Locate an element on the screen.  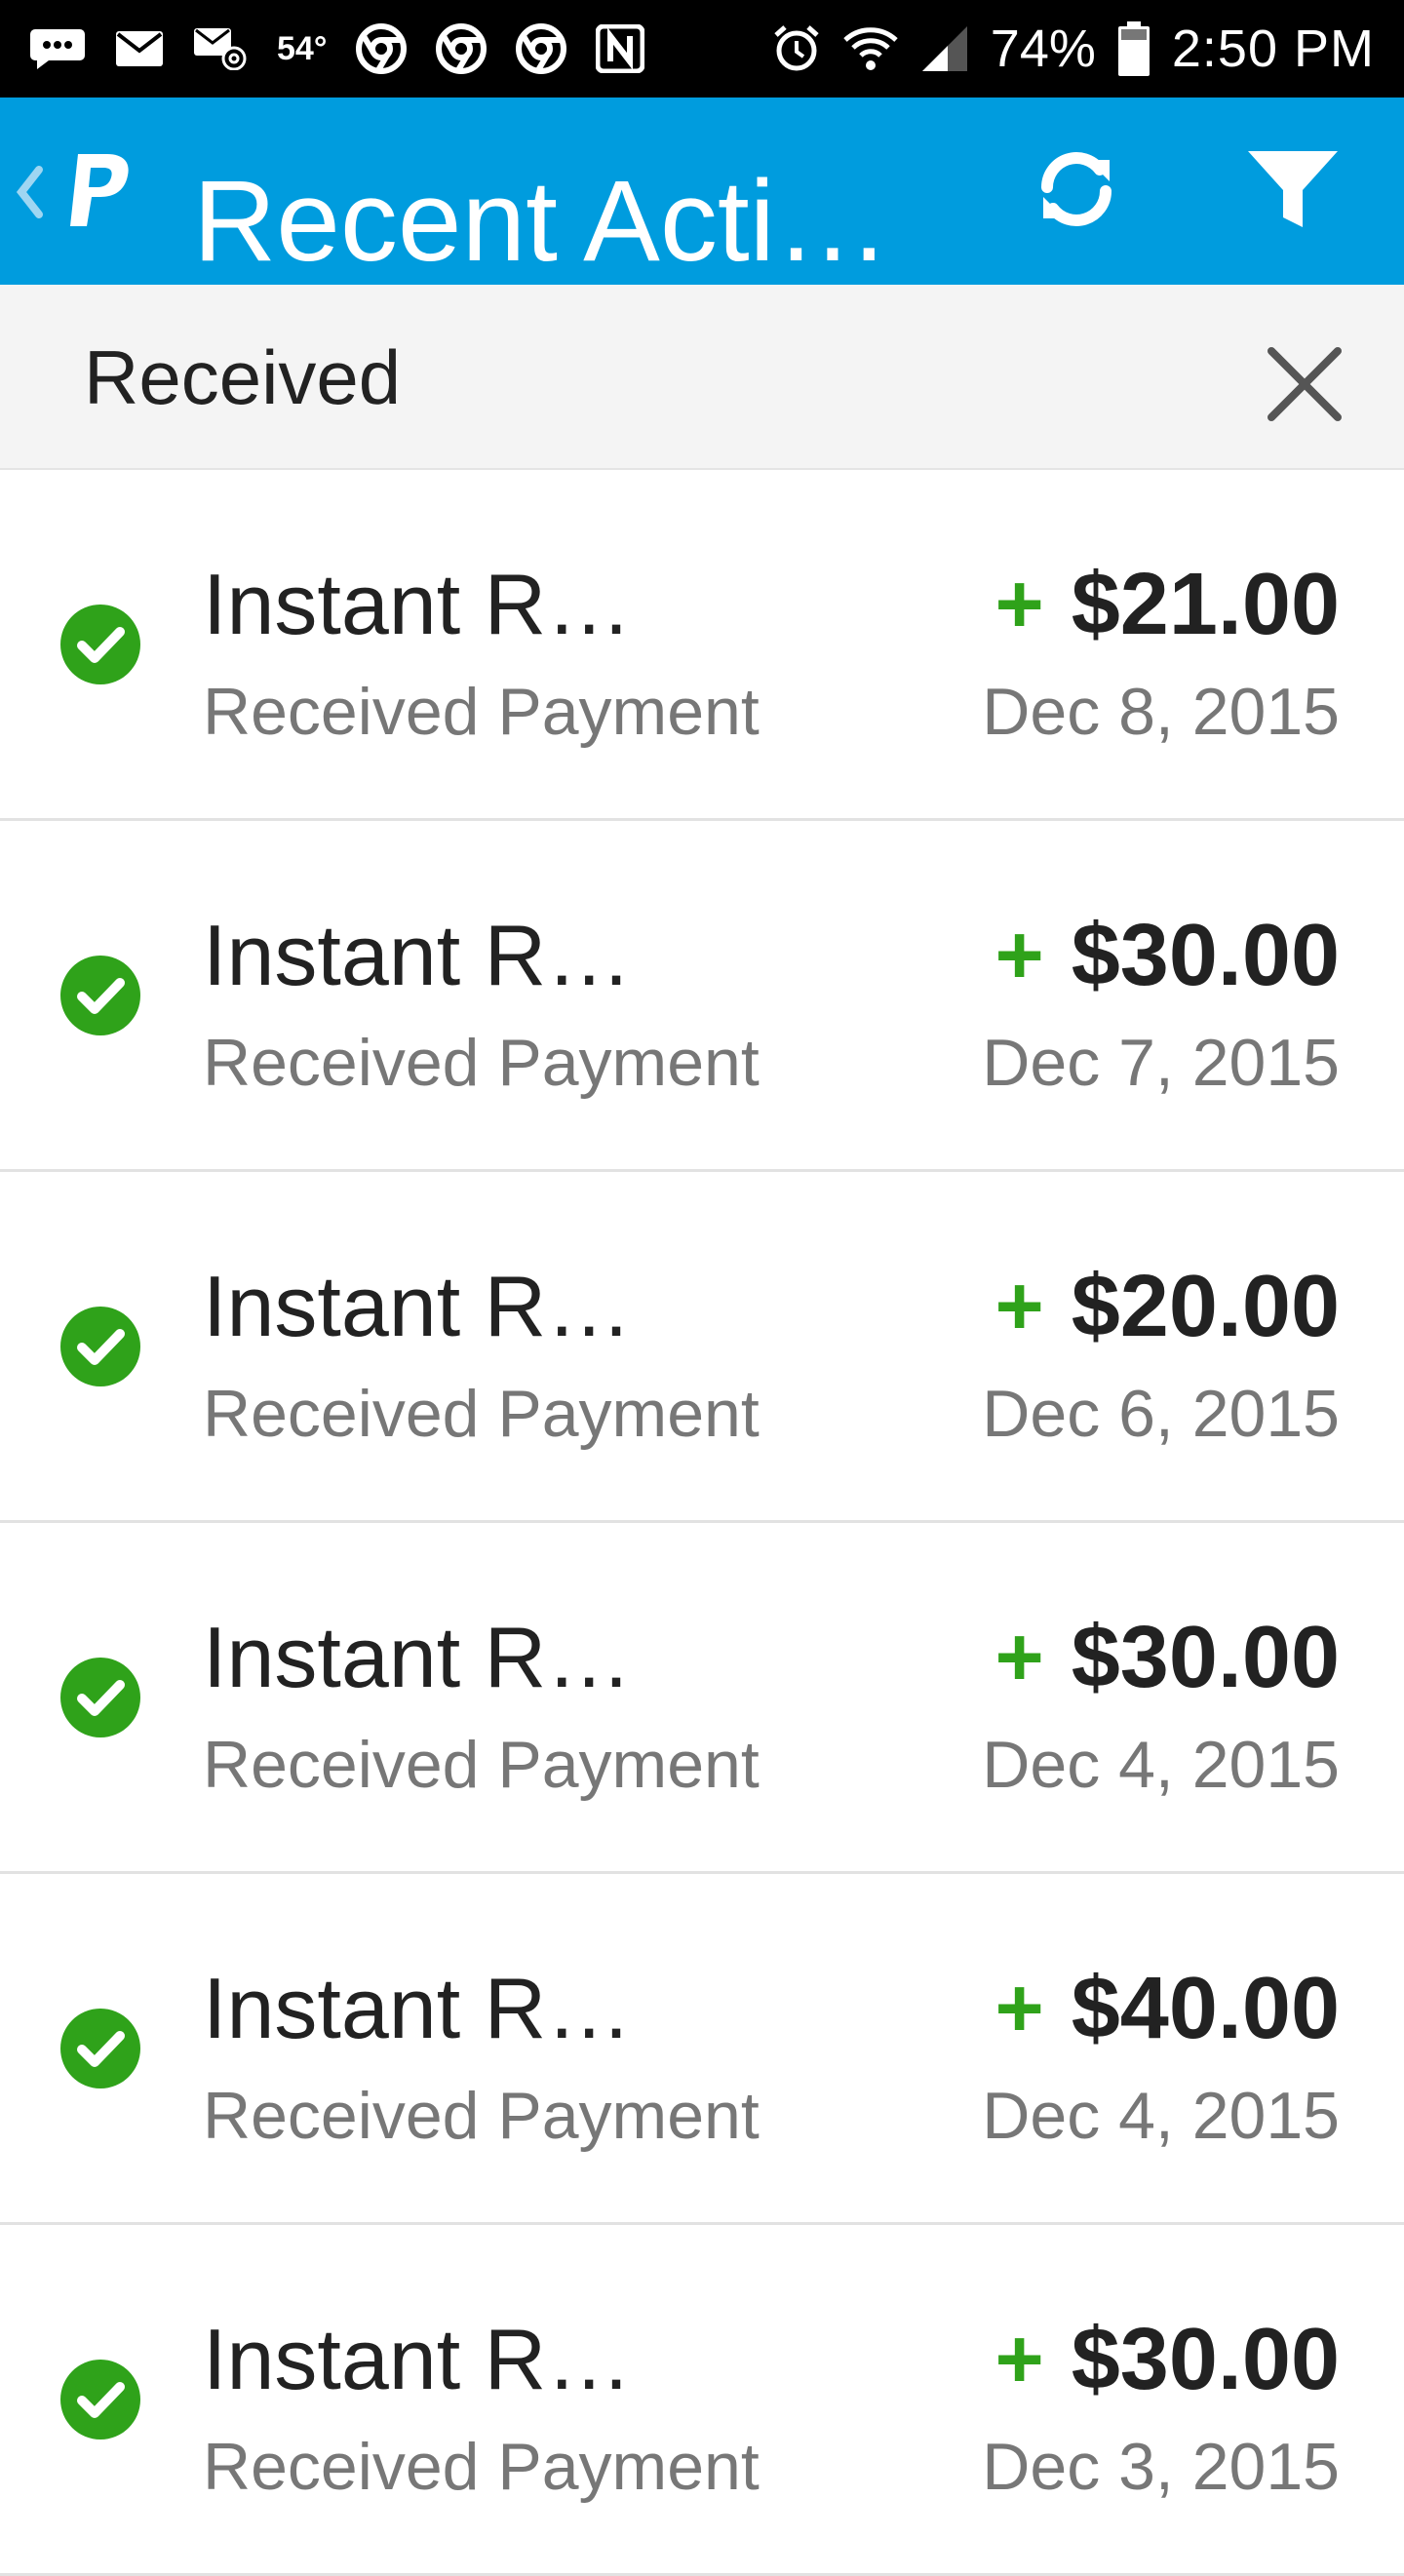
battery-percent-text: 74% is located at coordinates (1043, 49).